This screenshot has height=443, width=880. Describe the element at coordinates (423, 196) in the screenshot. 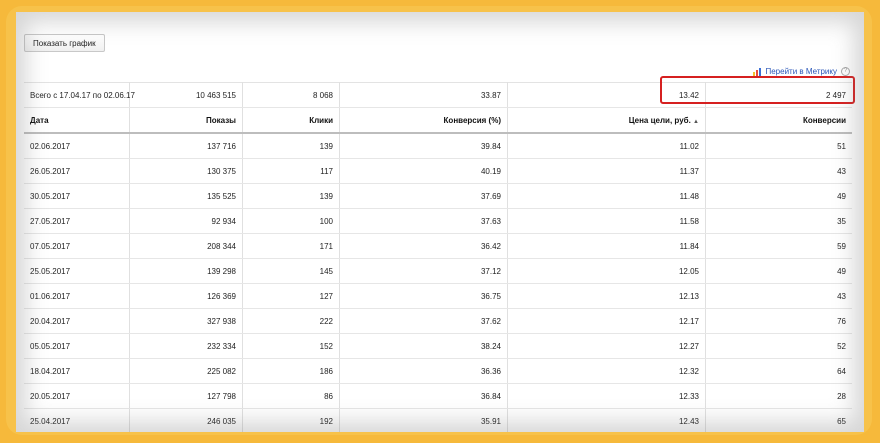

I see `cell-conversion-rate: 37.69` at that location.